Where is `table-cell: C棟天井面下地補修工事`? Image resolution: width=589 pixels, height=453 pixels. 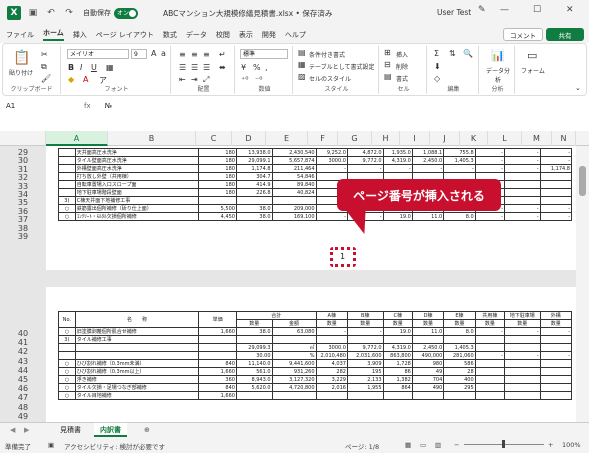 table-cell: C棟天井面下地補修工事 is located at coordinates (137, 200).